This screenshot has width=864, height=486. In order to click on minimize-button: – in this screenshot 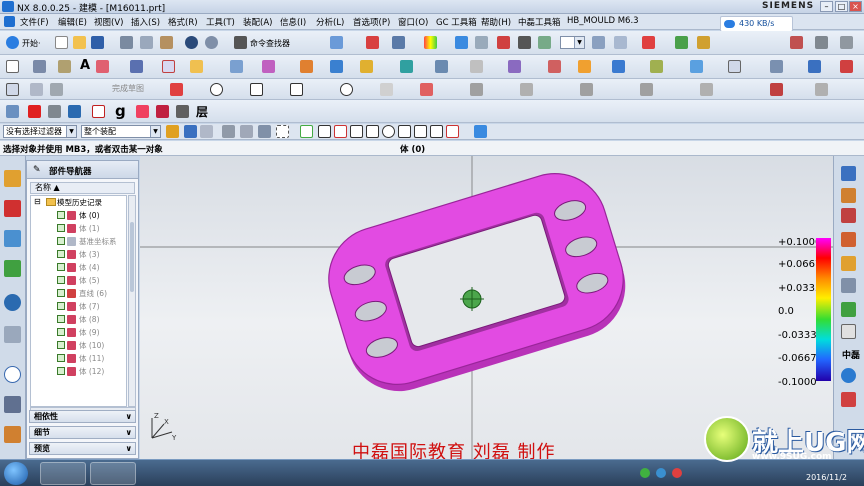, I will do `click(826, 6)`.